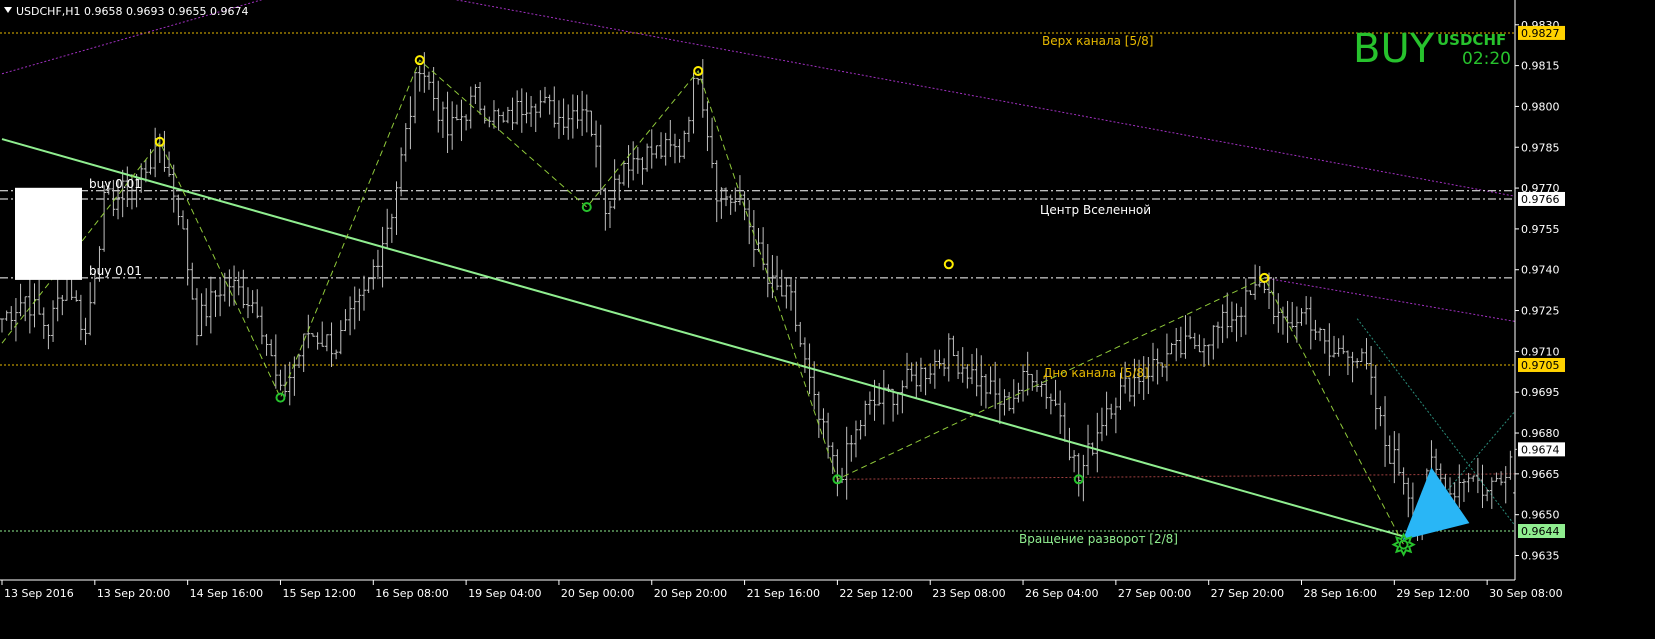 The image size is (1655, 639). Describe the element at coordinates (1540, 474) in the screenshot. I see `y-tick-label: 0.9665` at that location.